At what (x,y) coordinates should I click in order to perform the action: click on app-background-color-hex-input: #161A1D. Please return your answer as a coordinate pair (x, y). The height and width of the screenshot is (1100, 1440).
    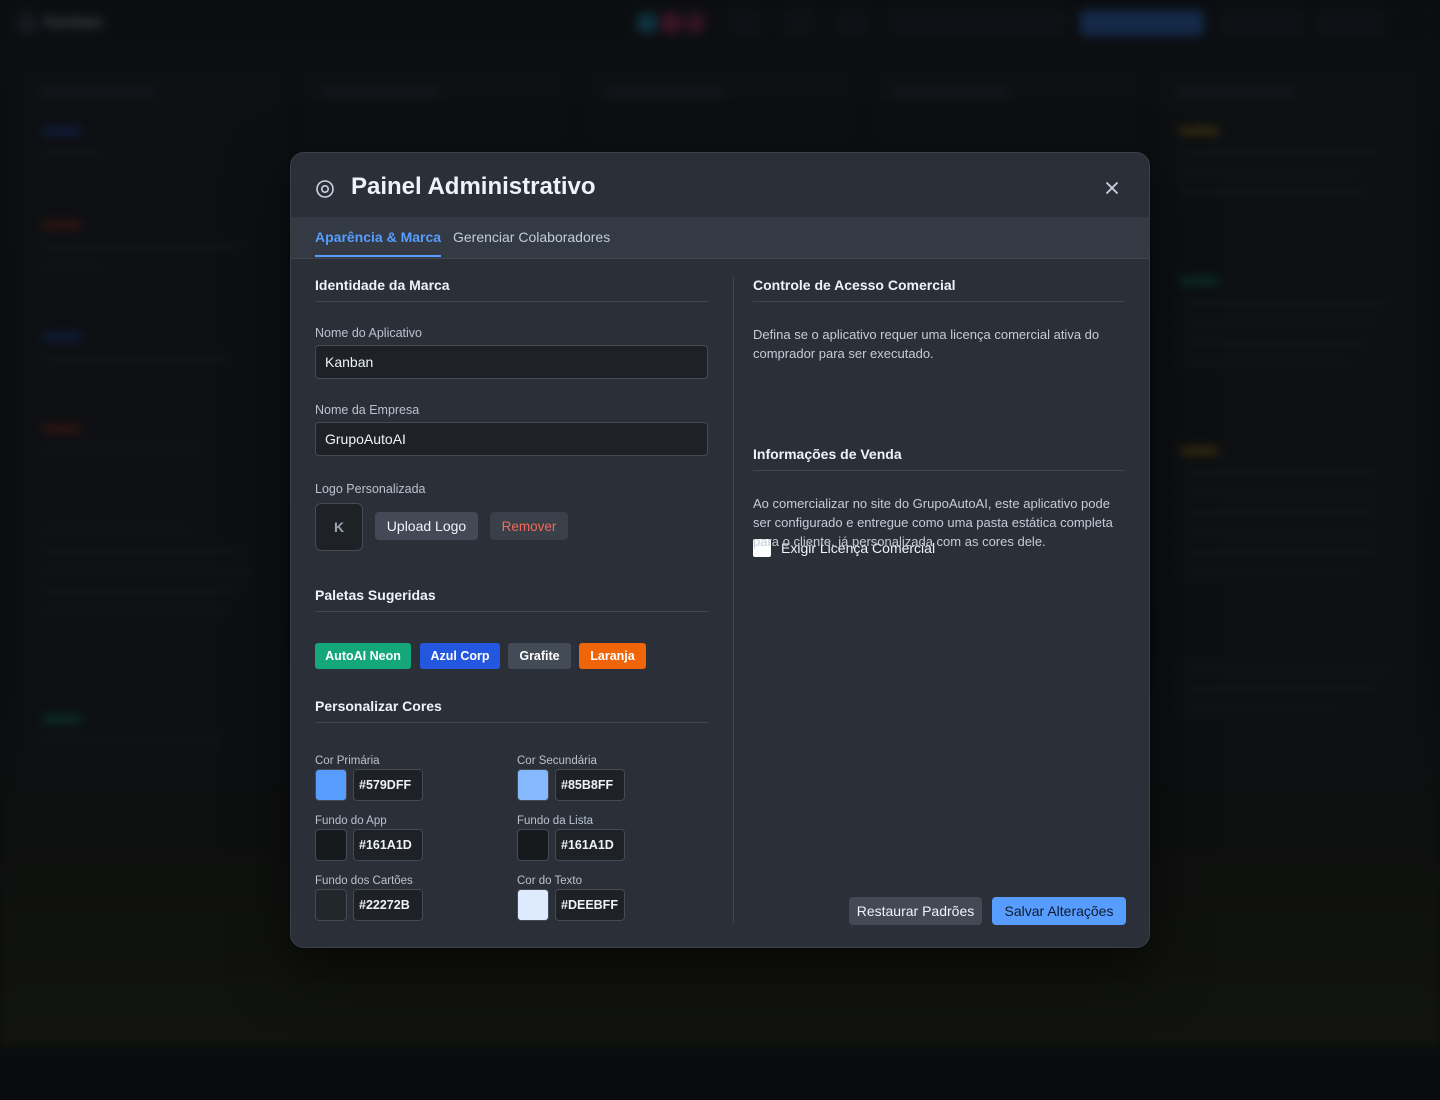
    Looking at the image, I should click on (388, 845).